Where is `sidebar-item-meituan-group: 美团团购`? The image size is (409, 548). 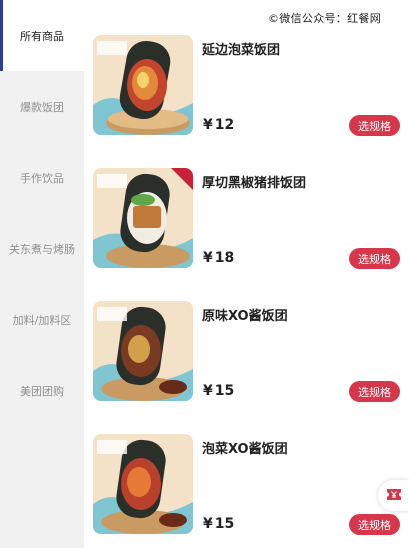 sidebar-item-meituan-group: 美团团购 is located at coordinates (42, 390).